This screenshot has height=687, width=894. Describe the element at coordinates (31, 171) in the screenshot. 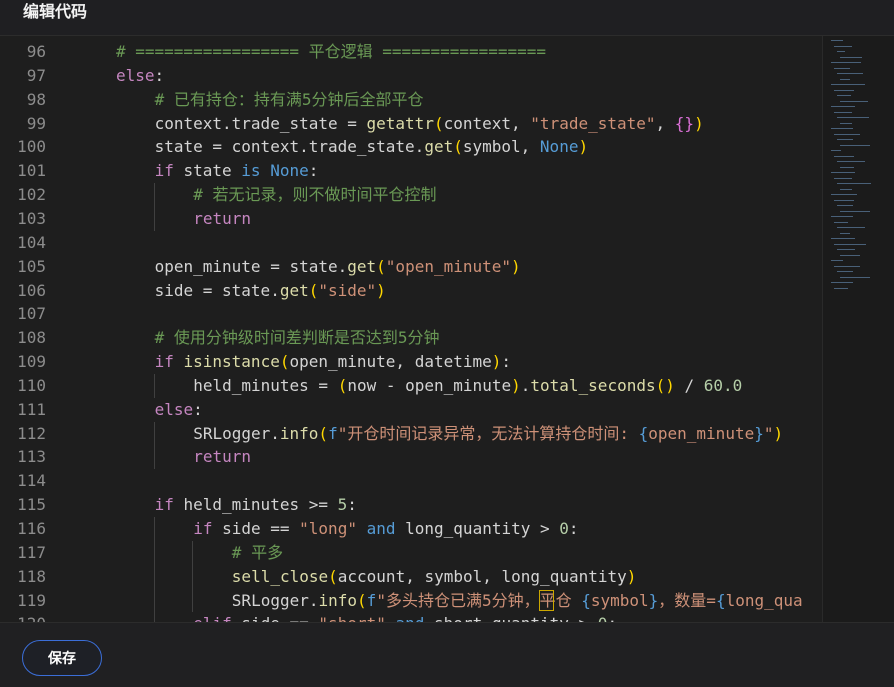

I see `line-number: 101` at that location.